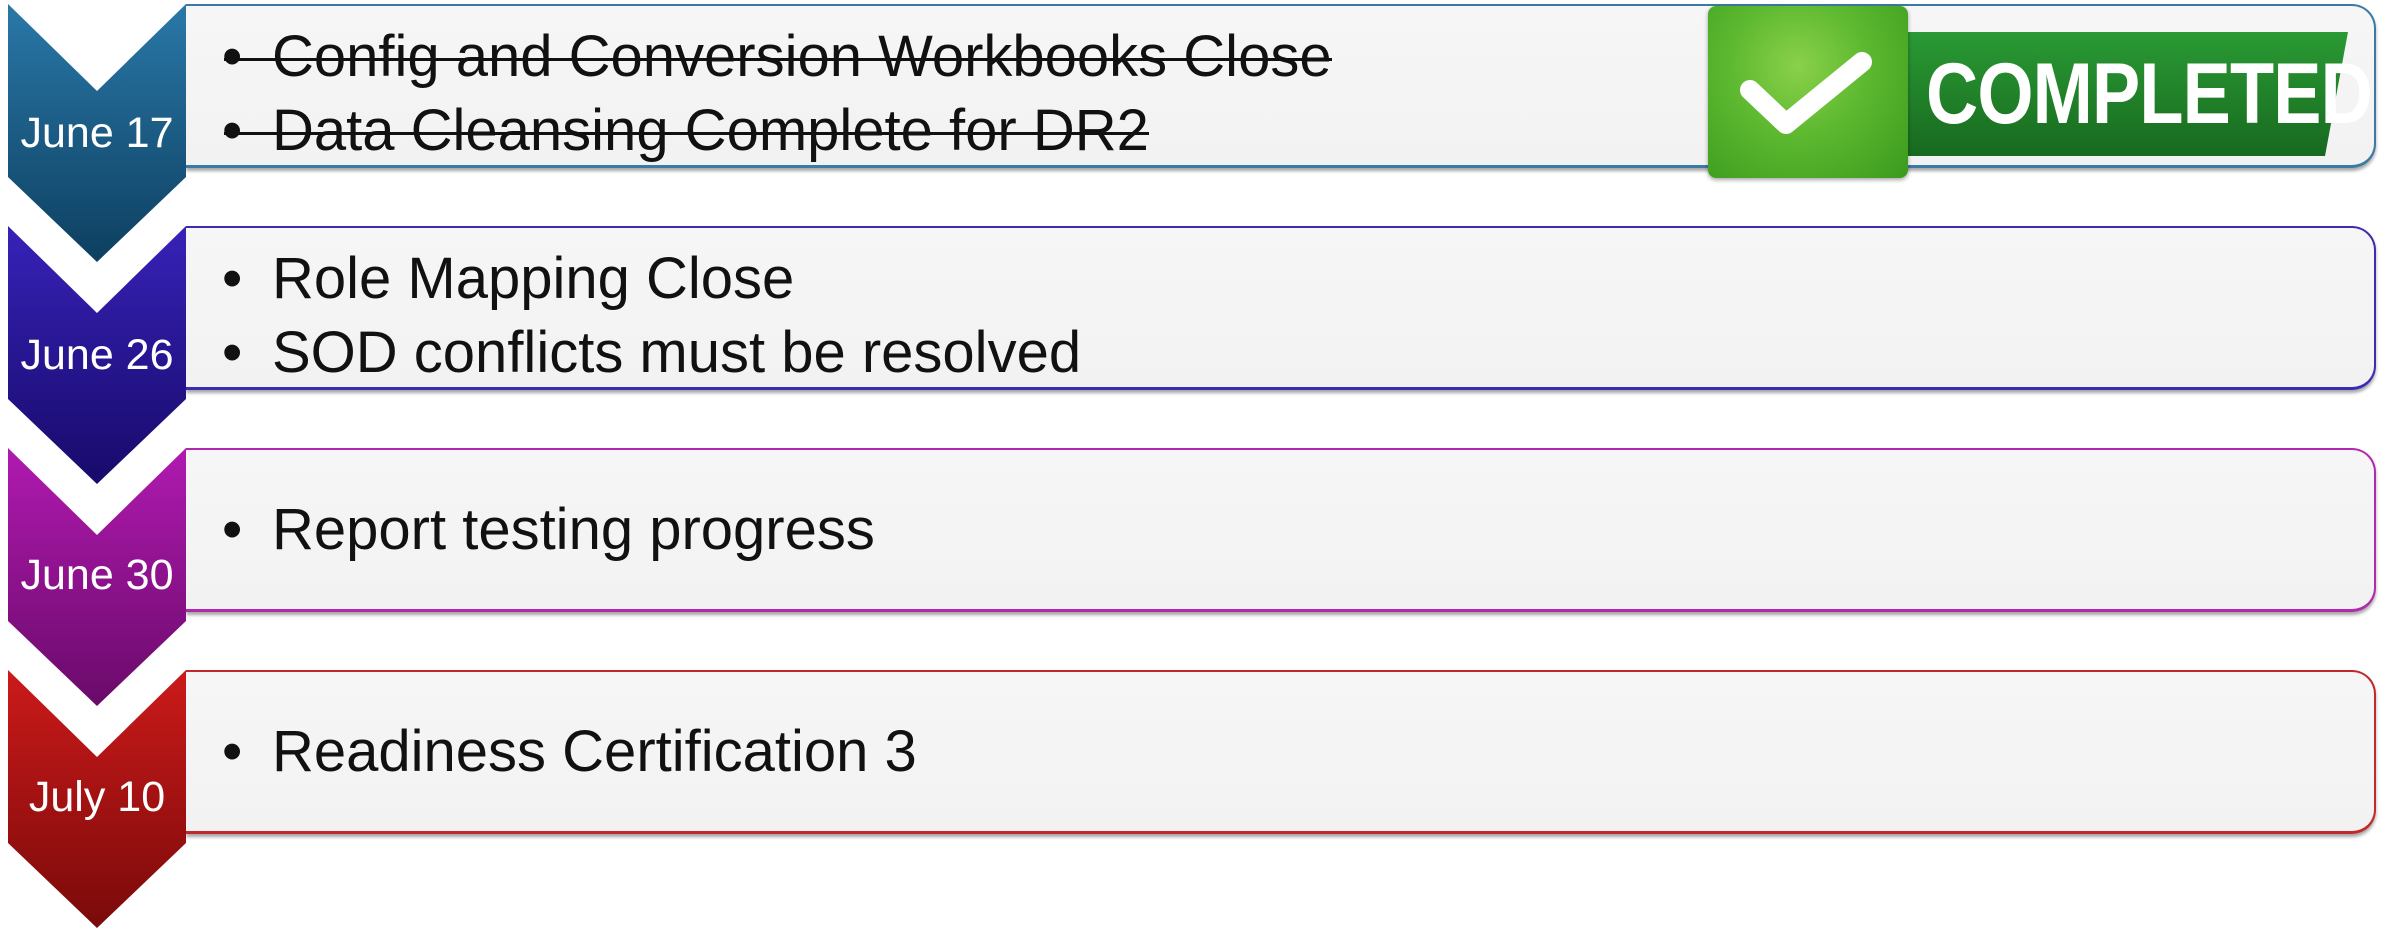 The height and width of the screenshot is (928, 2385). Describe the element at coordinates (97, 355) in the screenshot. I see `date-label: June 26` at that location.